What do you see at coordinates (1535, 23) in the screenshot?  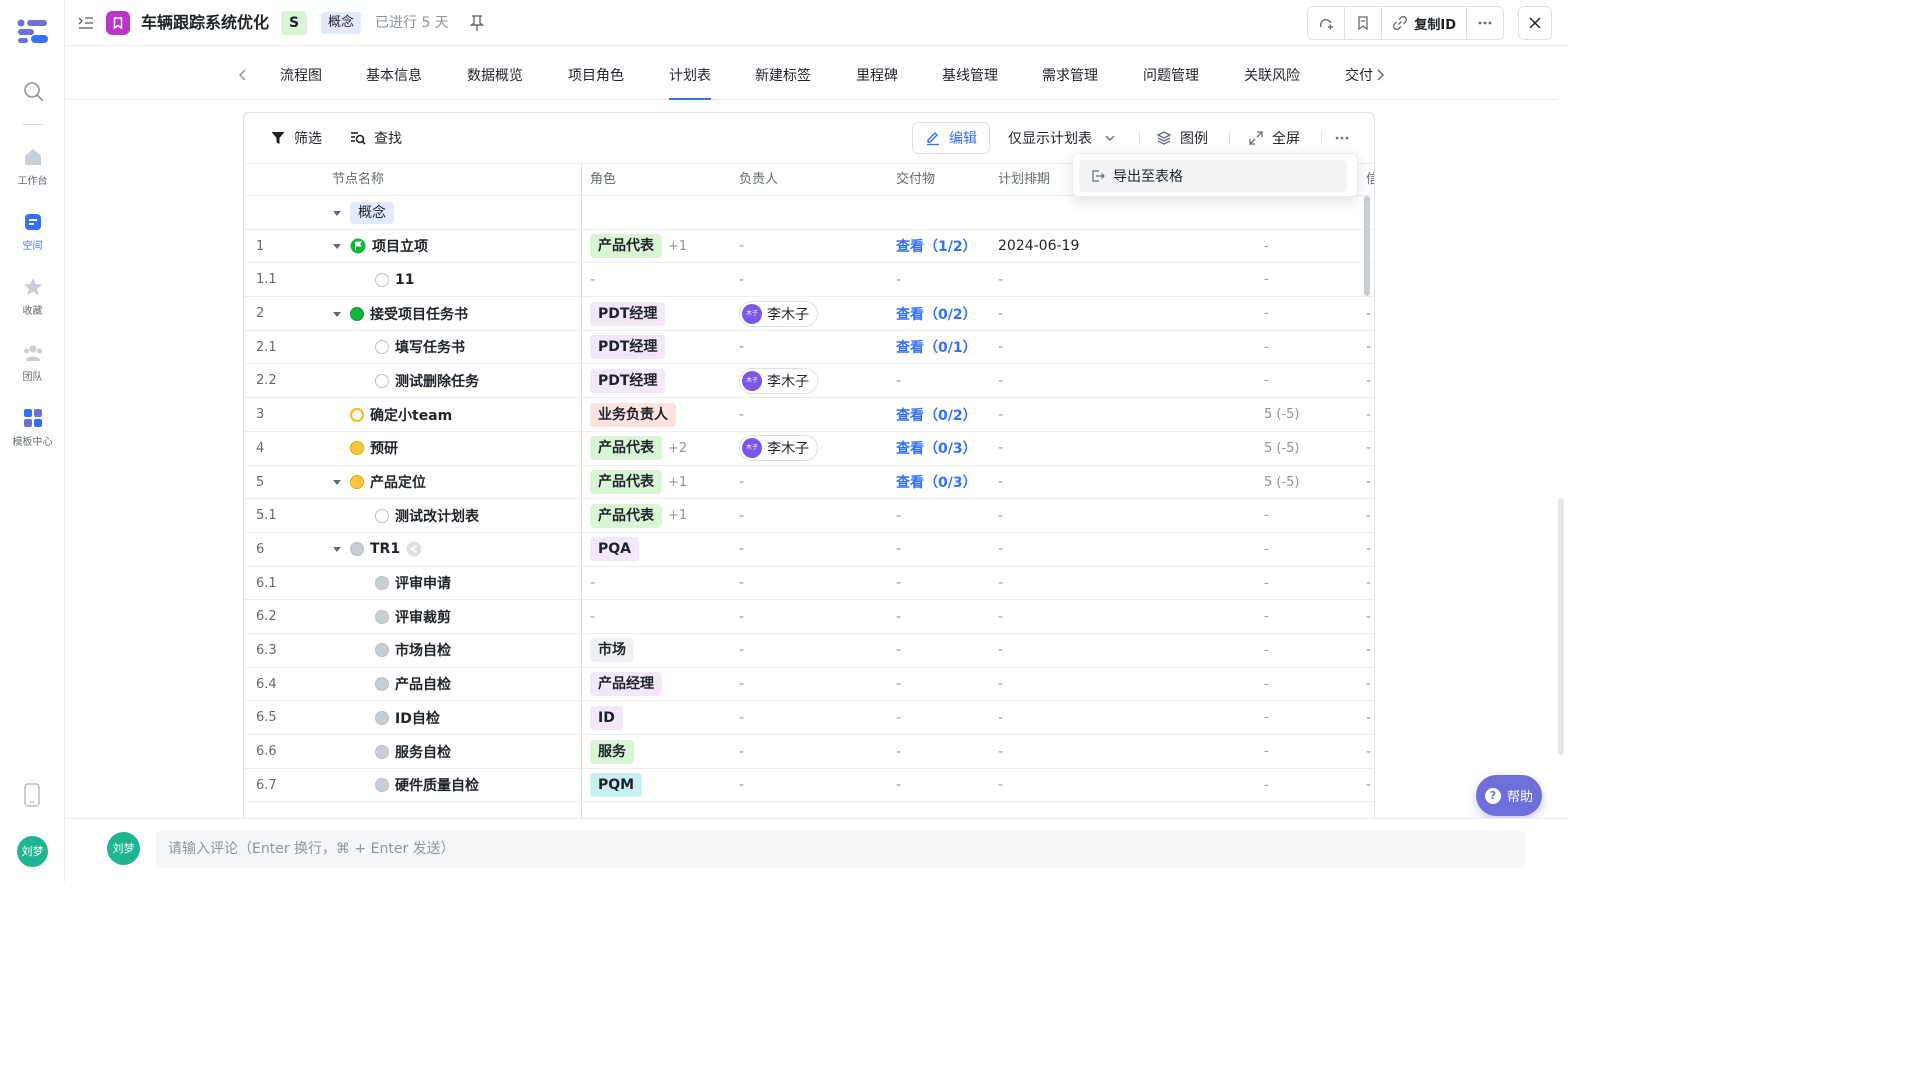 I see `close-button` at bounding box center [1535, 23].